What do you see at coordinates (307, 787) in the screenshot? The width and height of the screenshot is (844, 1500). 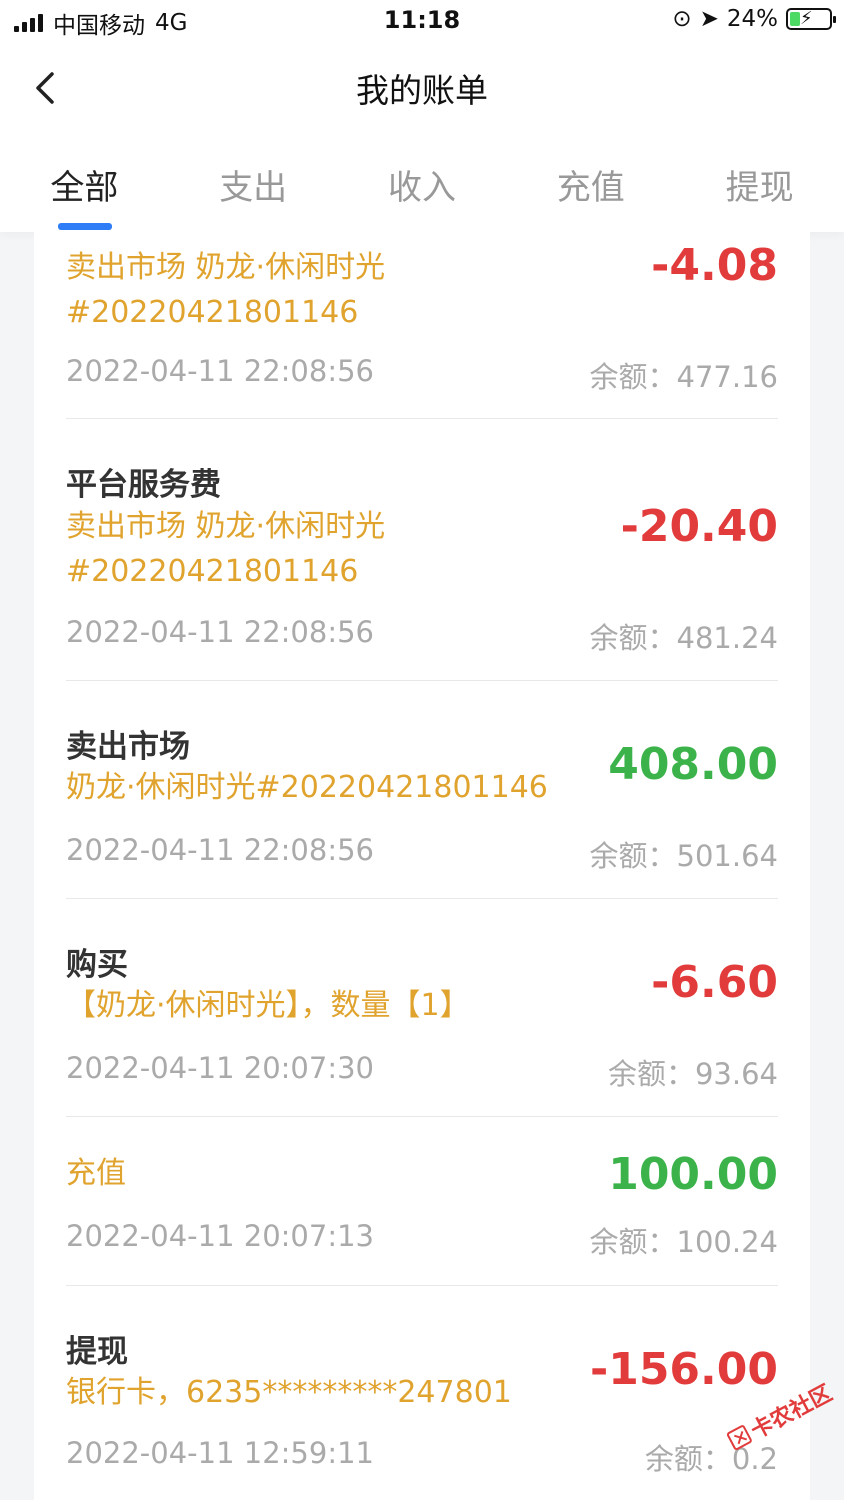 I see `transaction-desc: 奶龙·休闲时光#20220421801146` at bounding box center [307, 787].